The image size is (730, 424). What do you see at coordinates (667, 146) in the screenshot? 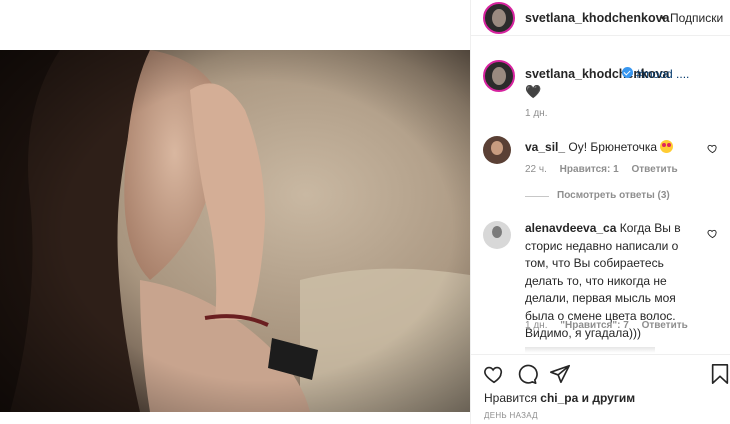
I see `heart-eyes-emoji-icon` at bounding box center [667, 146].